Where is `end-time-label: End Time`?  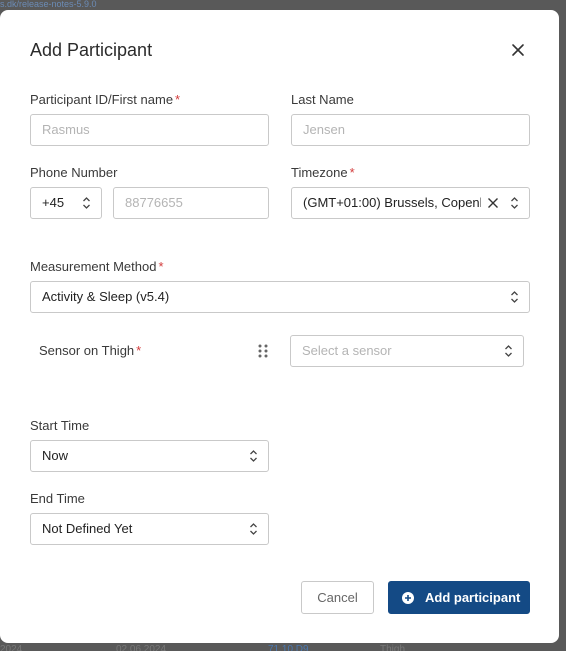
end-time-label: End Time is located at coordinates (57, 498).